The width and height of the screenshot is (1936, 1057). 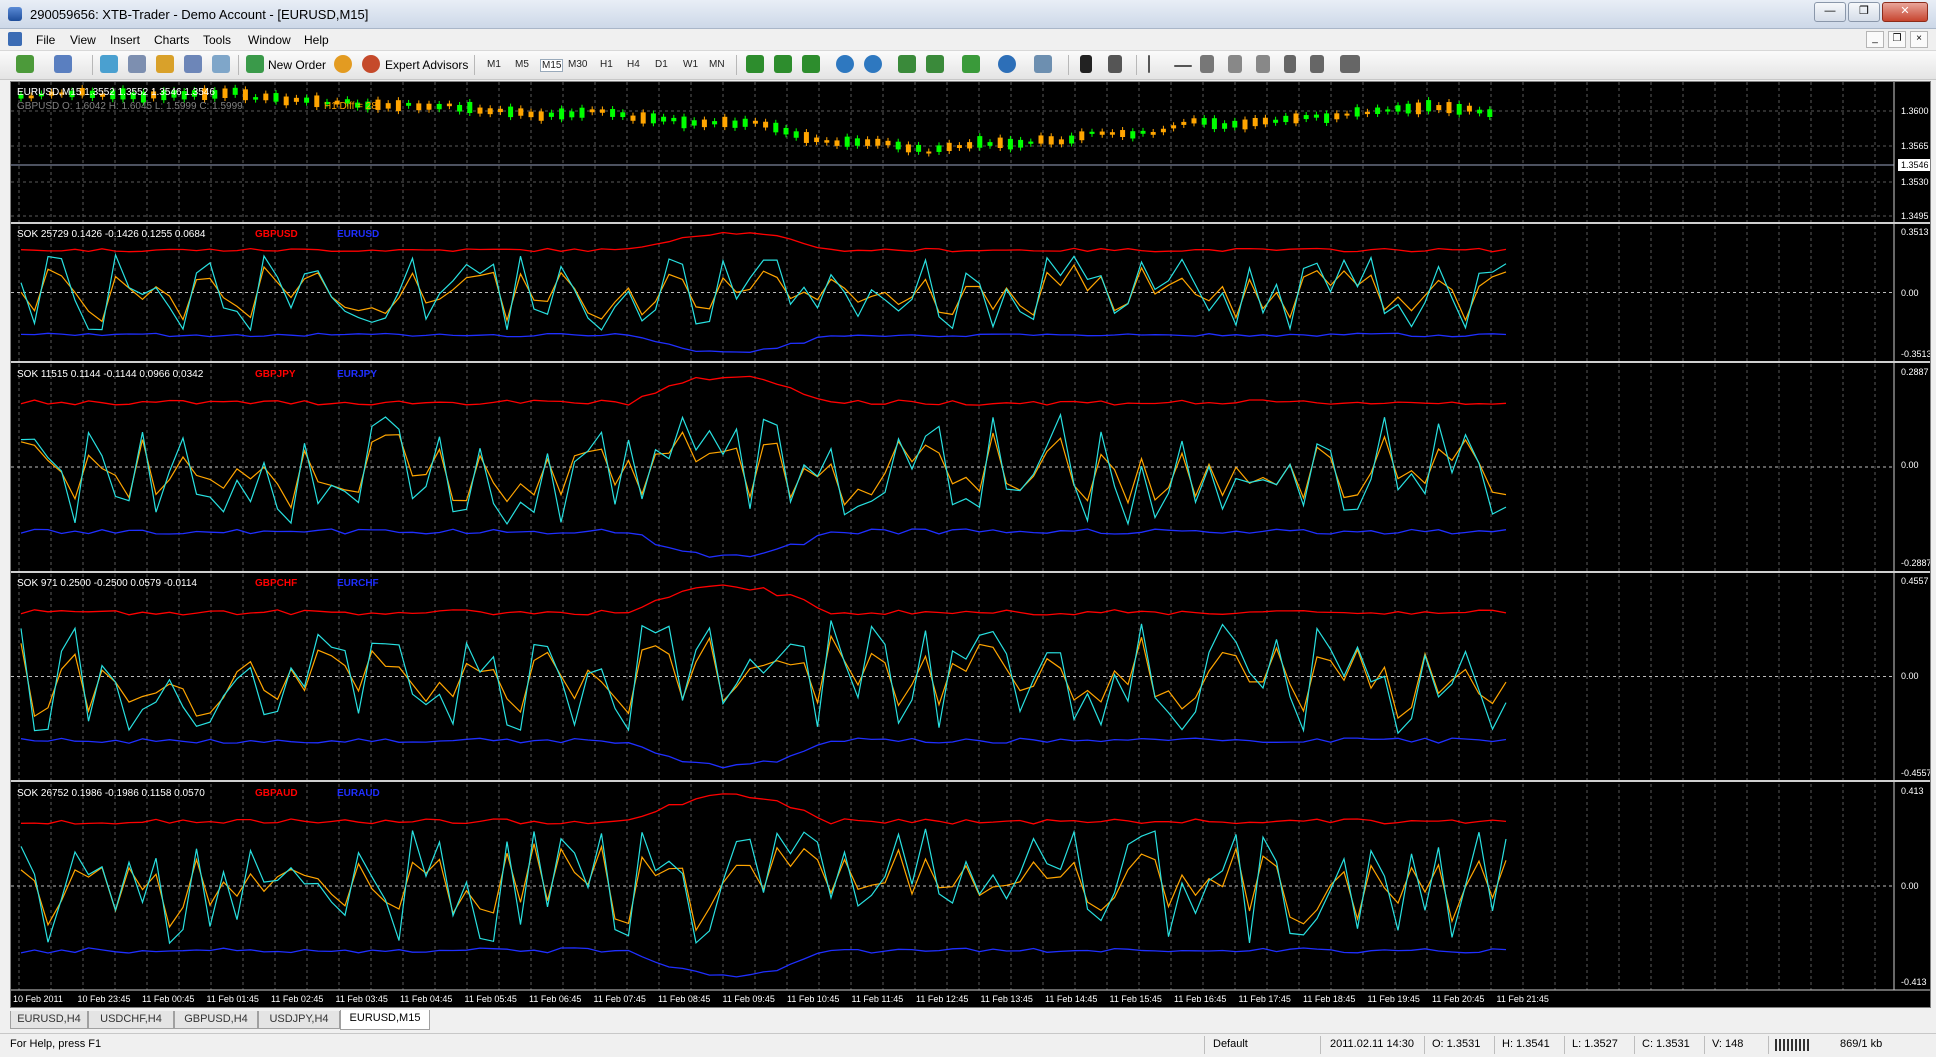 What do you see at coordinates (63, 64) in the screenshot?
I see `profiles-icon` at bounding box center [63, 64].